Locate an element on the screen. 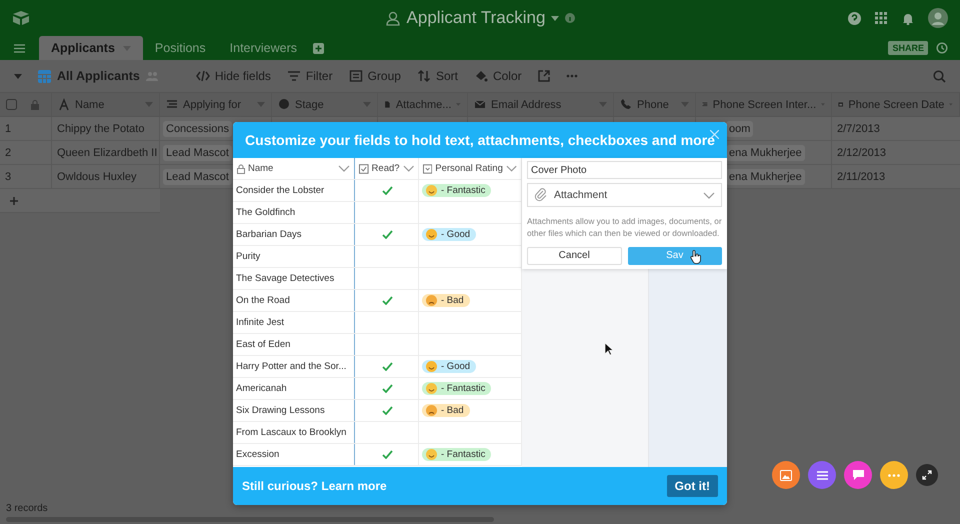 The width and height of the screenshot is (960, 524). book-title: Infinite Jest is located at coordinates (260, 322).